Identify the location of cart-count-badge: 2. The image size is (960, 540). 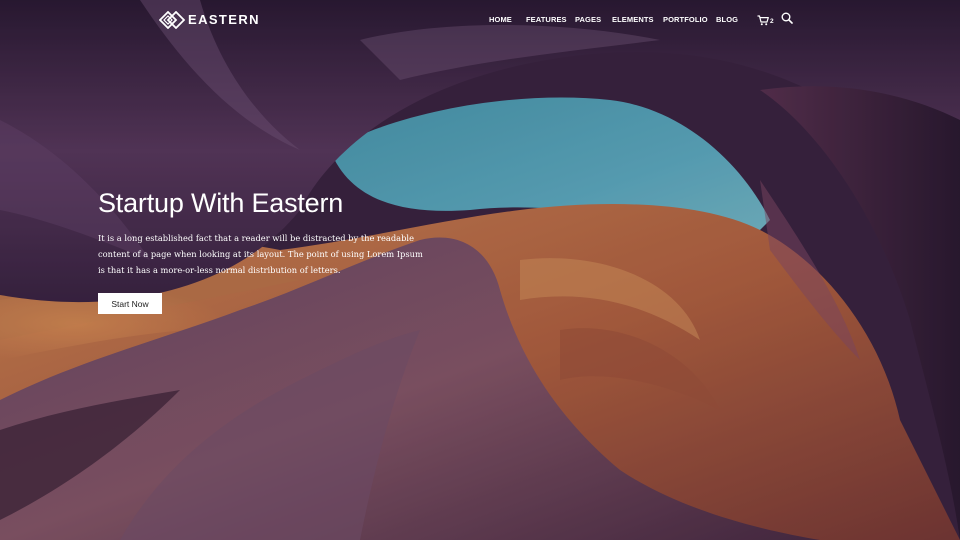
(772, 21).